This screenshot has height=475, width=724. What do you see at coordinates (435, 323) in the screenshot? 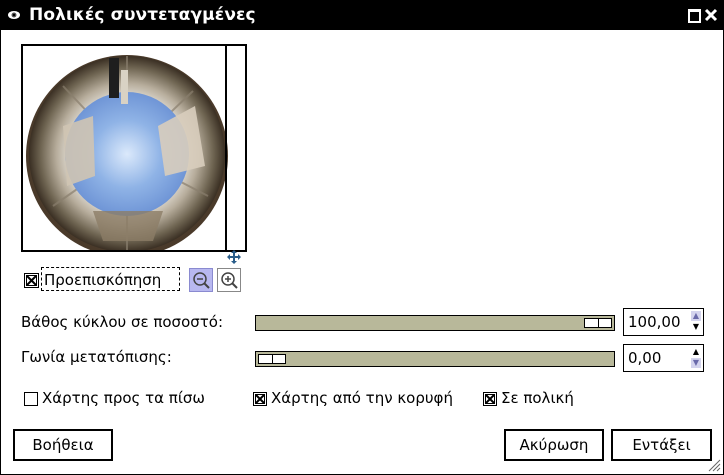
I see `circle-depth-slider` at bounding box center [435, 323].